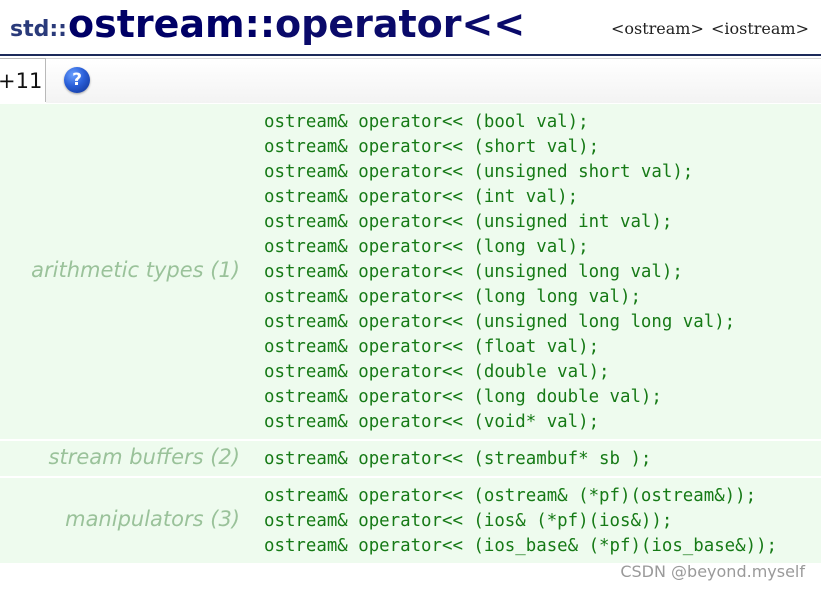 The width and height of the screenshot is (821, 593). What do you see at coordinates (432, 422) in the screenshot?
I see `prototype-line: ostream& operator<< (void* val);` at bounding box center [432, 422].